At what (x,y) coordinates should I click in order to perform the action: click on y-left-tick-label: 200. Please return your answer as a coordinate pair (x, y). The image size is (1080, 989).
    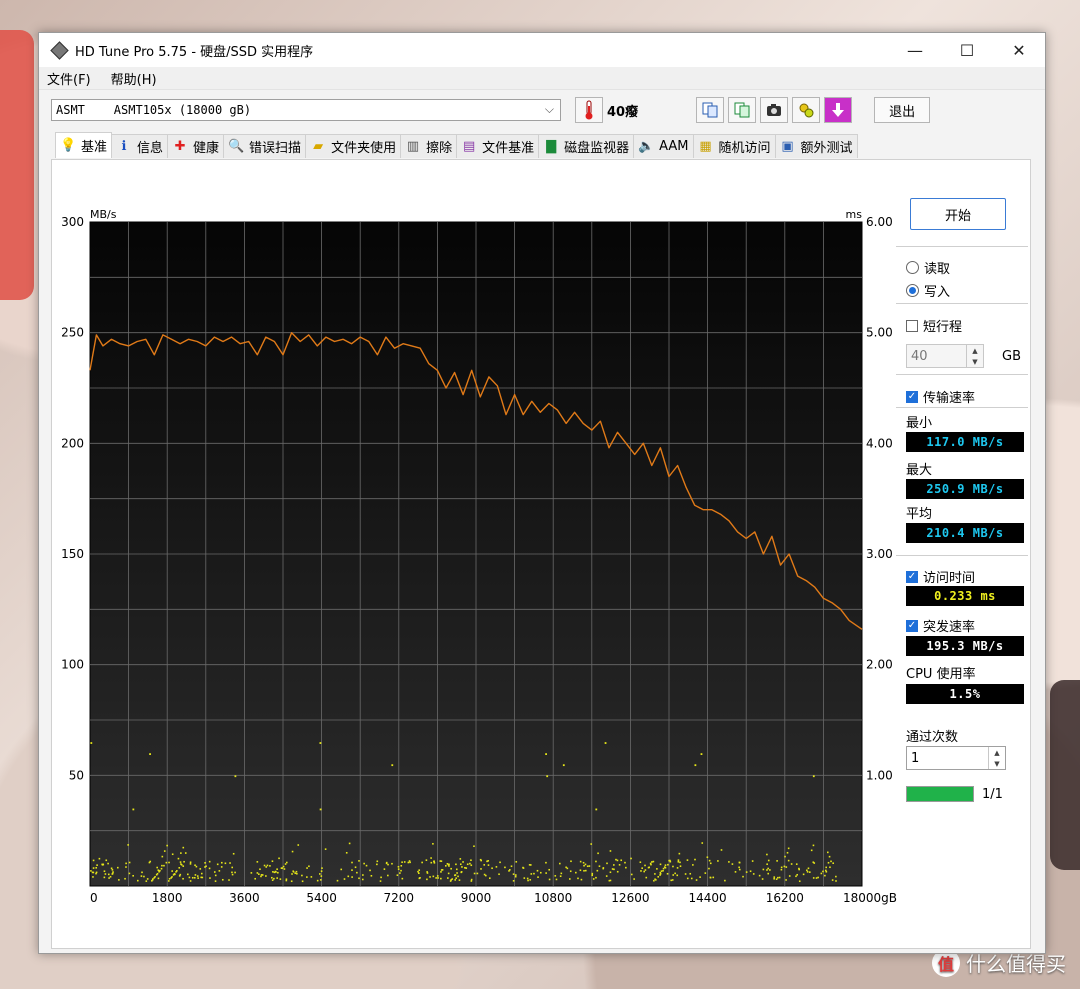
    Looking at the image, I should click on (72, 443).